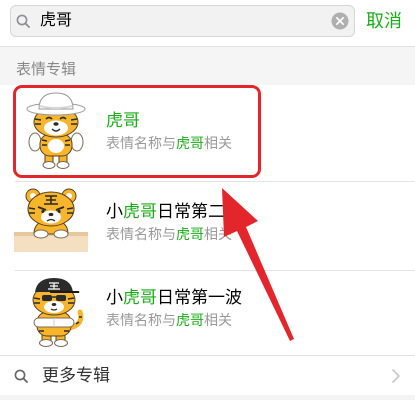 The height and width of the screenshot is (400, 415). I want to click on search-input: 虎哥, so click(182, 21).